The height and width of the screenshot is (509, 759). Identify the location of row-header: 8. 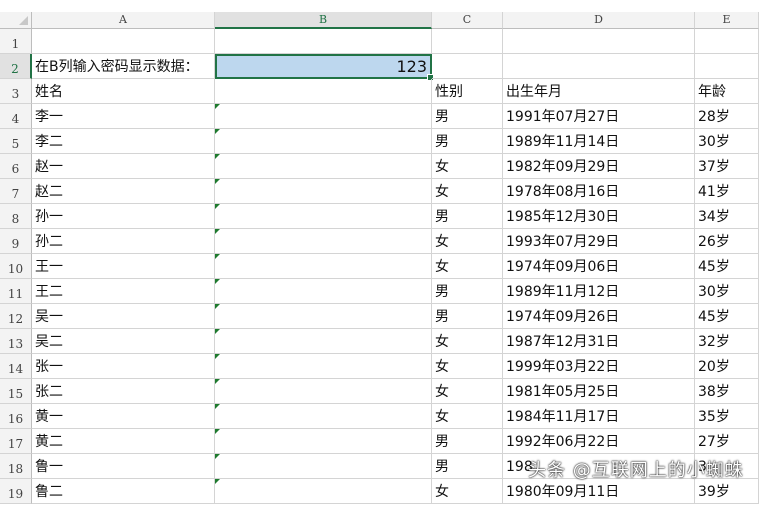
(16, 216).